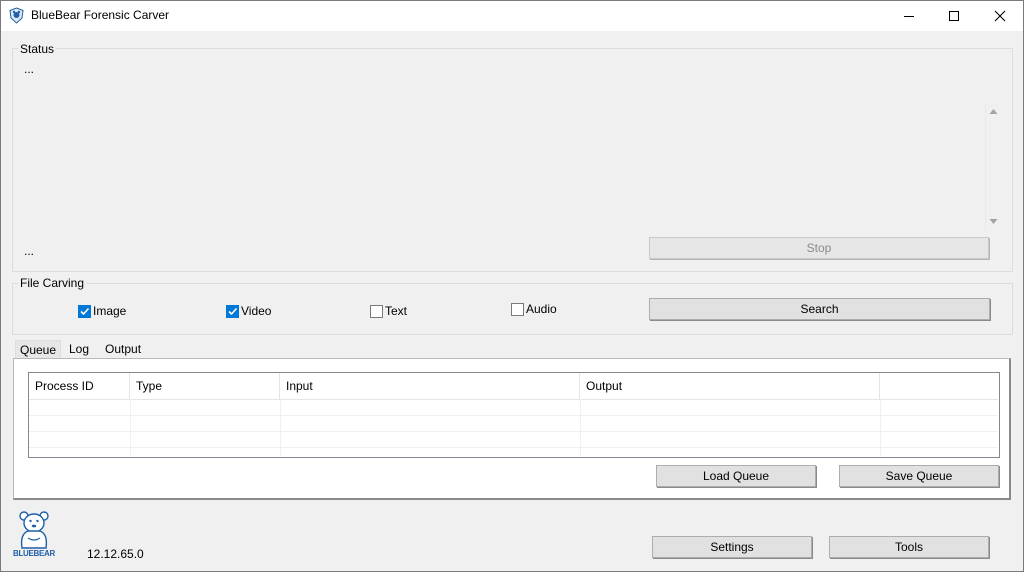 This screenshot has height=572, width=1024. I want to click on settings-button: Settings, so click(732, 547).